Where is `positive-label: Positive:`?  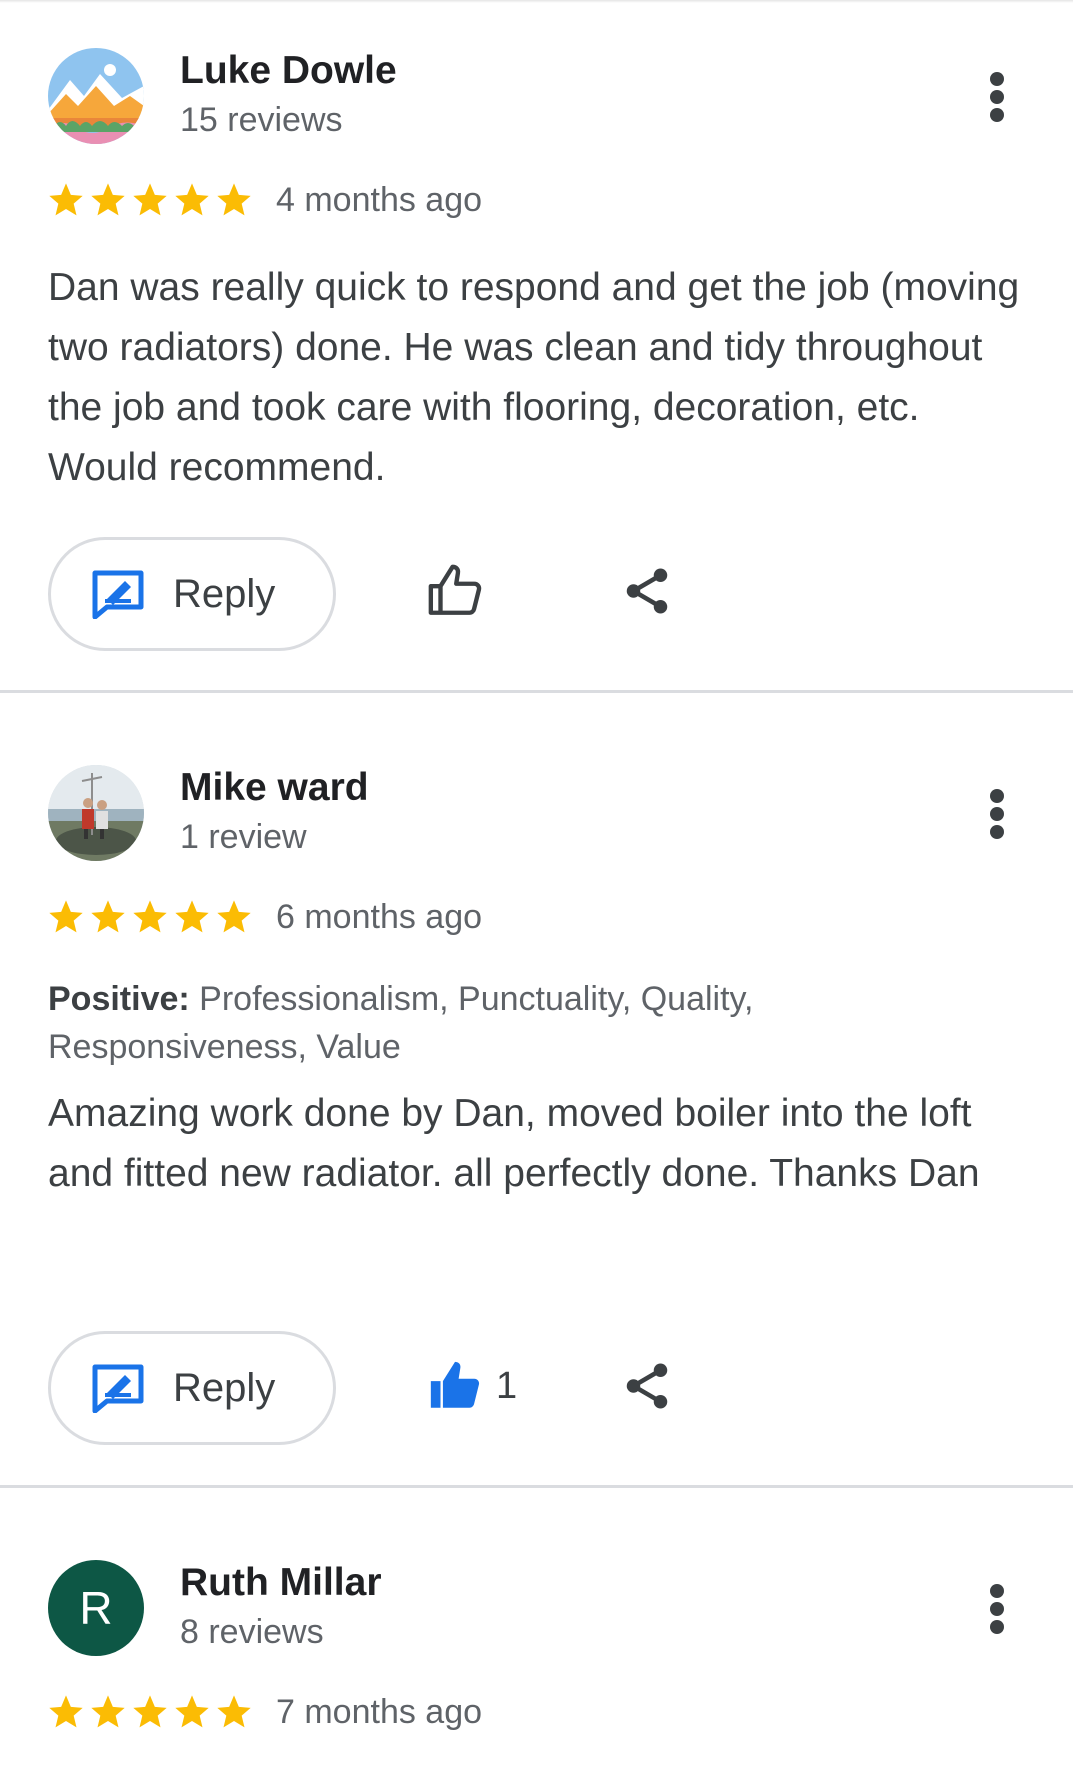 positive-label: Positive: is located at coordinates (119, 999).